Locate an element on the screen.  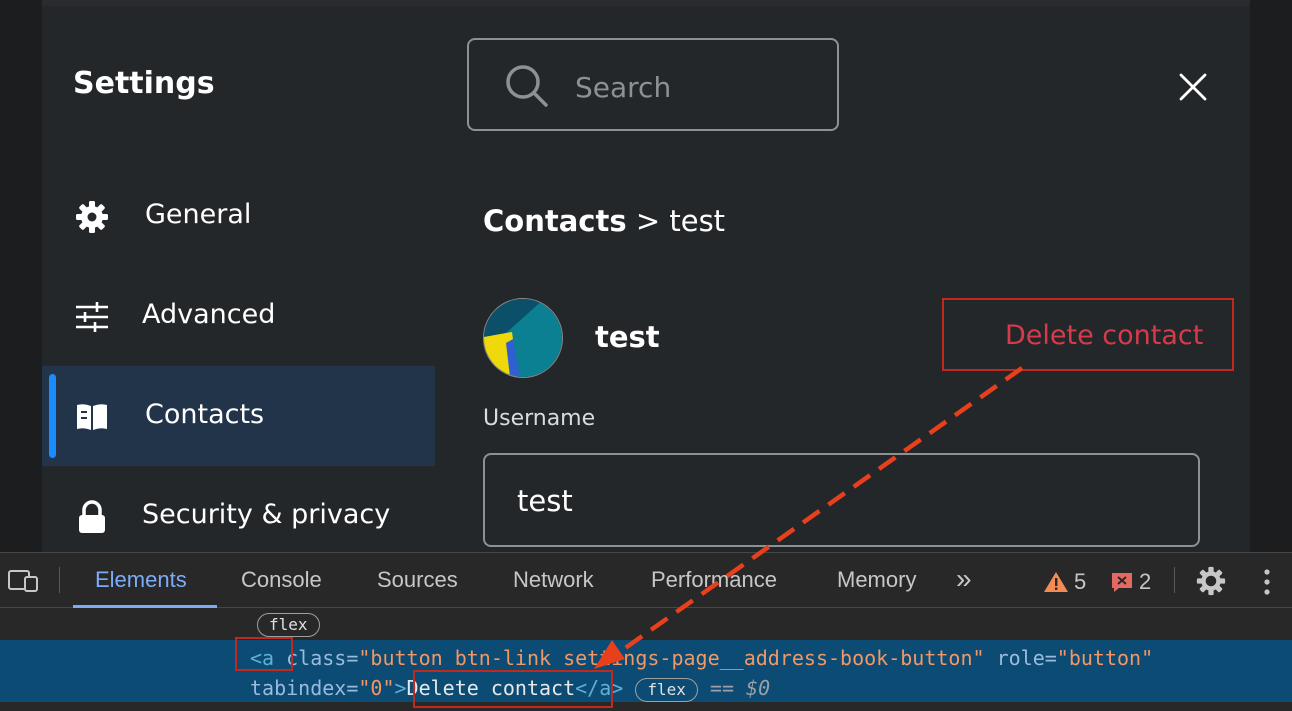
code-role-value: "button" is located at coordinates (1105, 658).